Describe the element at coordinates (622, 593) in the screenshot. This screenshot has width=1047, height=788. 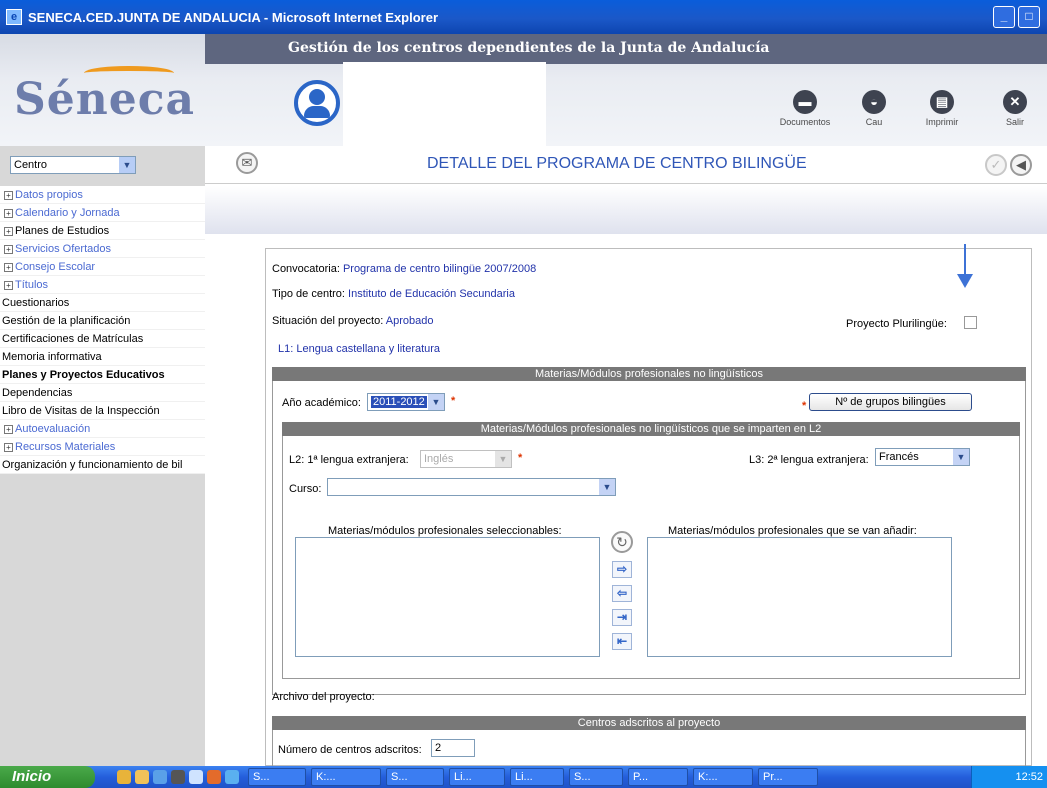
I see `move-left-button: ⇦` at that location.